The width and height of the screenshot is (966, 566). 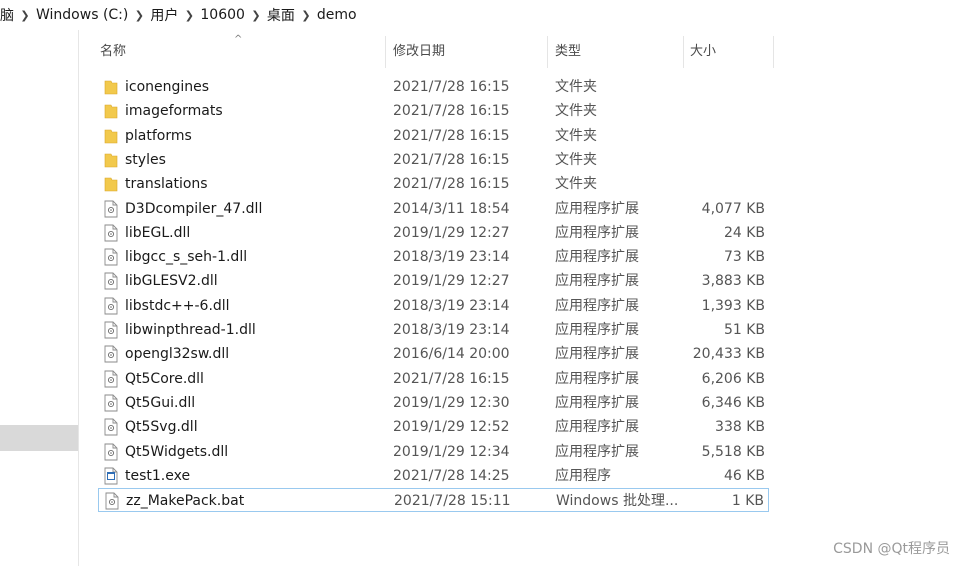 I want to click on breadcrumb-item: demo, so click(x=337, y=15).